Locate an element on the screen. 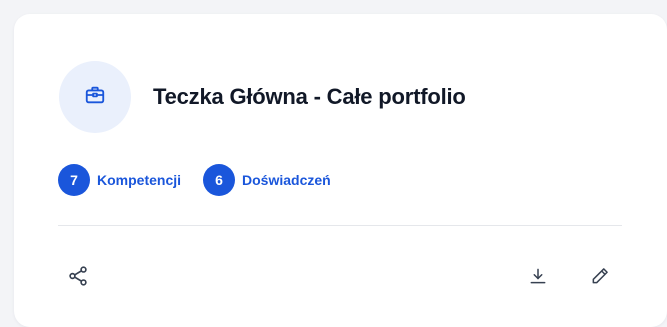 Image resolution: width=667 pixels, height=327 pixels. briefcase-icon is located at coordinates (95, 97).